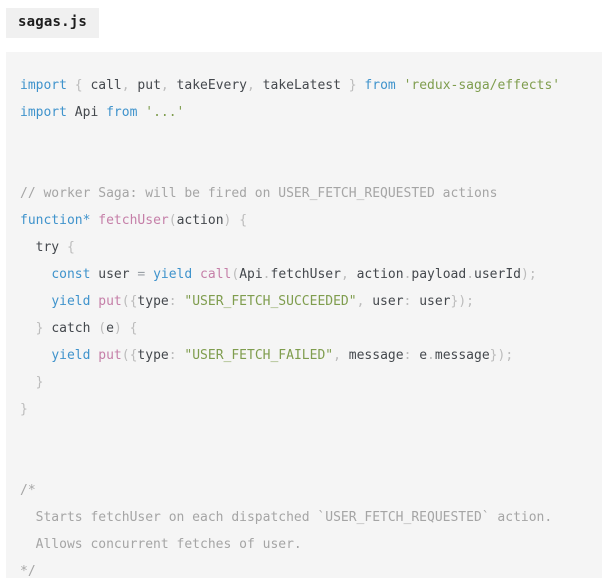  What do you see at coordinates (301, 26) in the screenshot?
I see `tab-bar: sagas.js` at bounding box center [301, 26].